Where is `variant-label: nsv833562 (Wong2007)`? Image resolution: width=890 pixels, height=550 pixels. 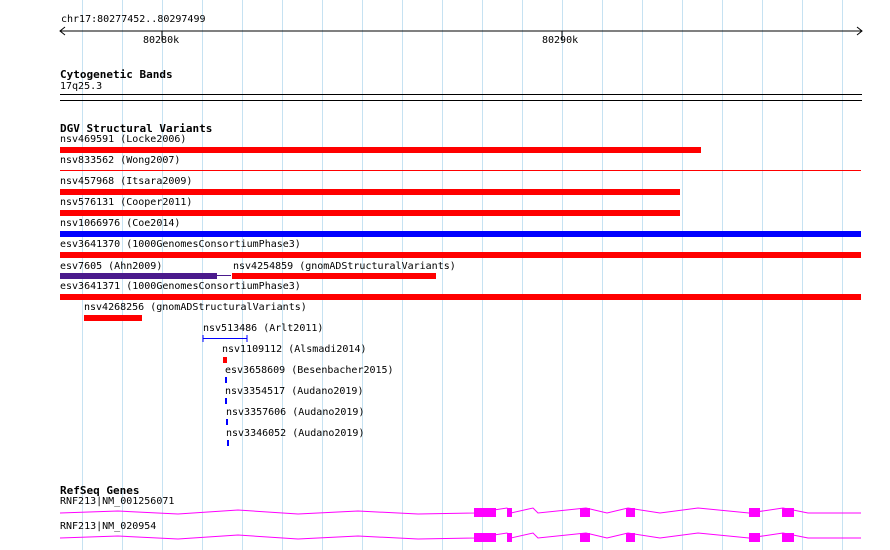 variant-label: nsv833562 (Wong2007) is located at coordinates (120, 160).